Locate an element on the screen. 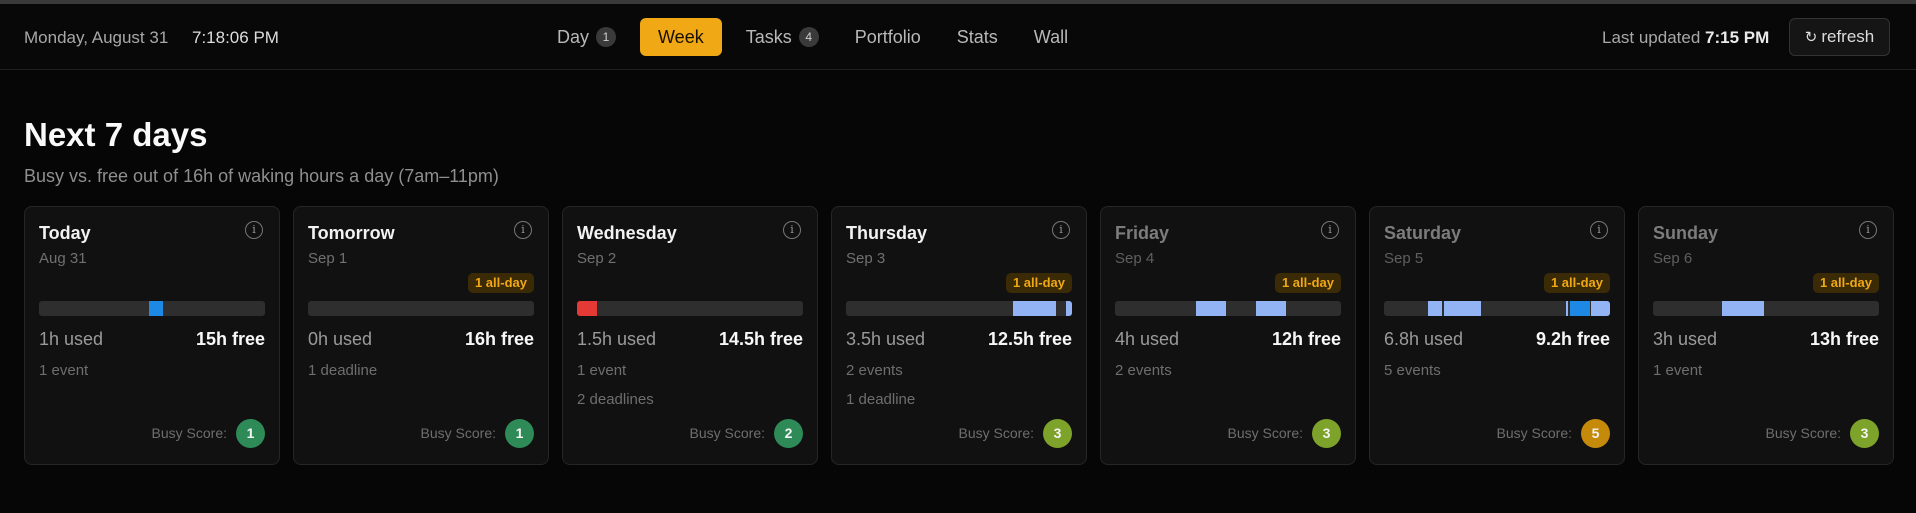 The height and width of the screenshot is (513, 1916). hours-used: 3h used is located at coordinates (1685, 339).